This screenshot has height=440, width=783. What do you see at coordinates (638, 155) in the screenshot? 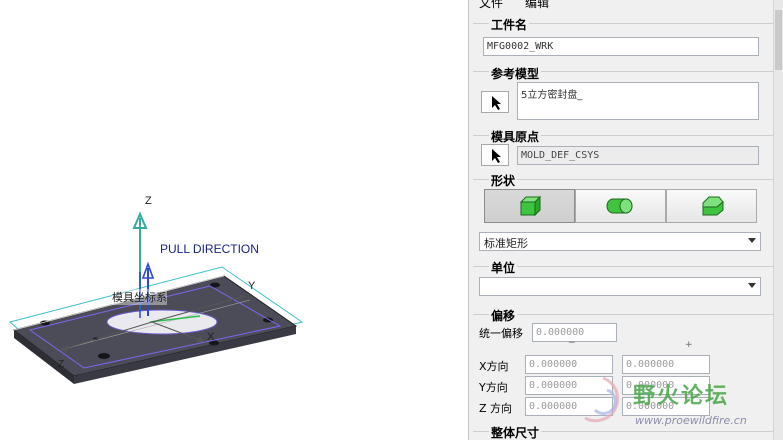
I see `mold-origin-field: MOLD_DEF_CSYS` at bounding box center [638, 155].